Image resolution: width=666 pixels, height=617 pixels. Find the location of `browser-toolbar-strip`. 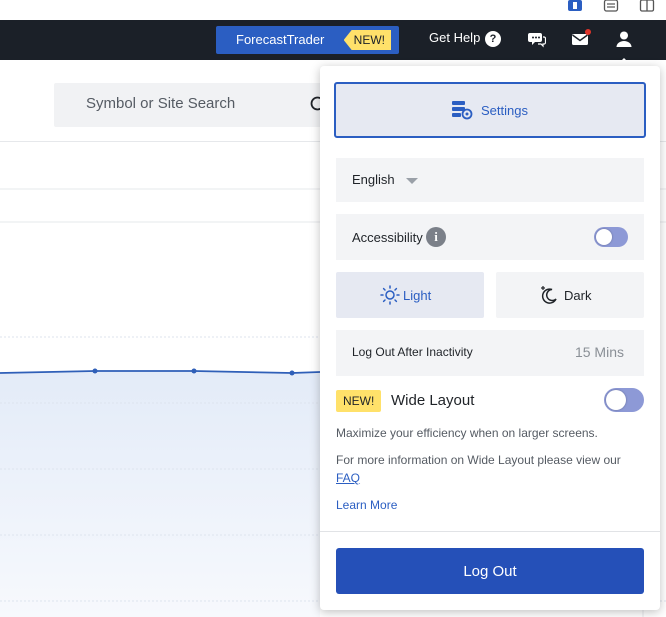

browser-toolbar-strip is located at coordinates (333, 10).